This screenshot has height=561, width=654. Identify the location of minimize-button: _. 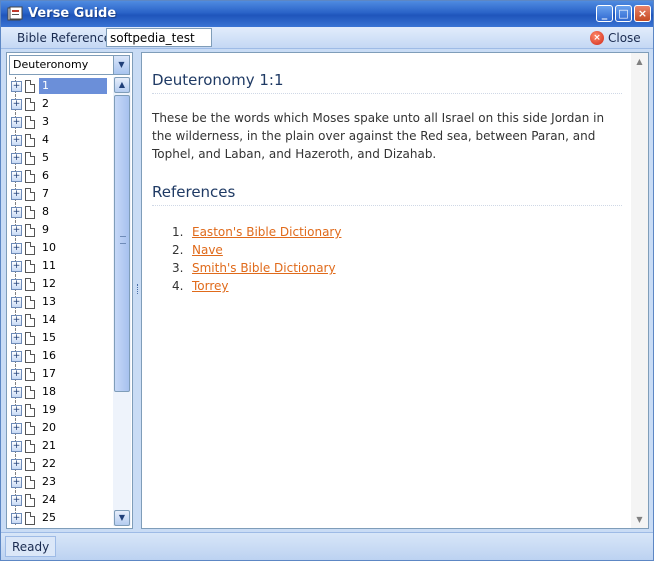
(604, 13).